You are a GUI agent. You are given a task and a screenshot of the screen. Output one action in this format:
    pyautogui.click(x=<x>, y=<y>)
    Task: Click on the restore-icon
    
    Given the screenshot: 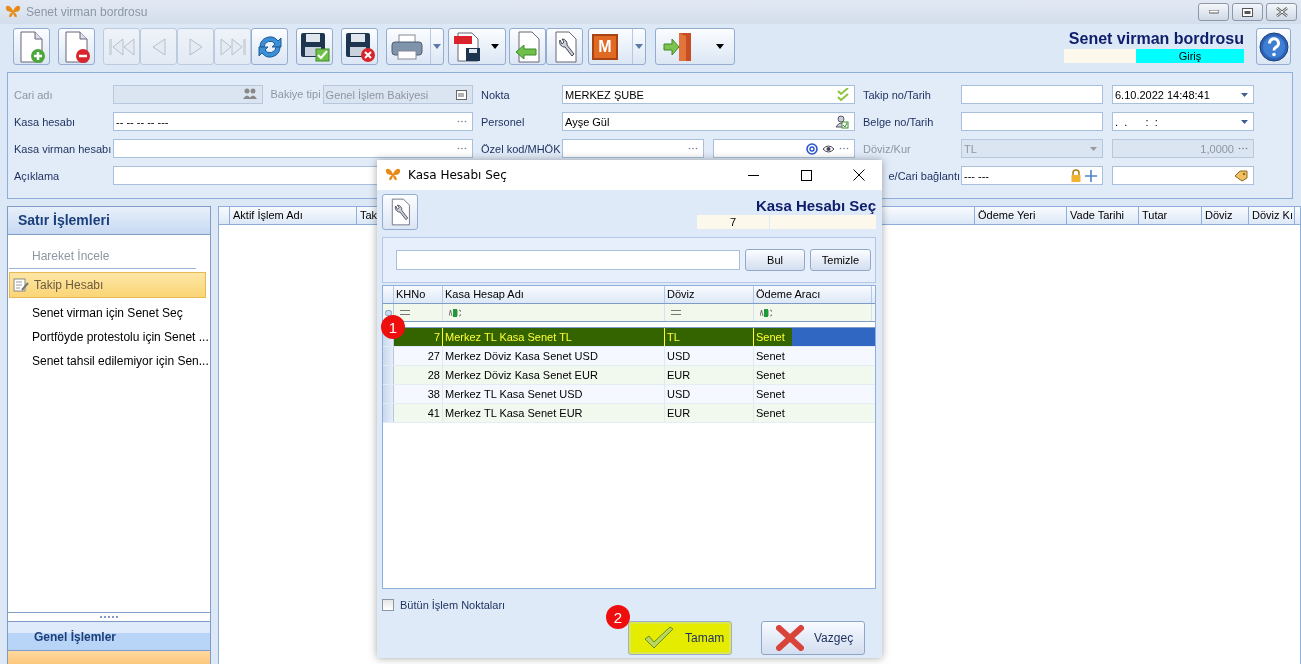 What is the action you would take?
    pyautogui.click(x=1247, y=12)
    